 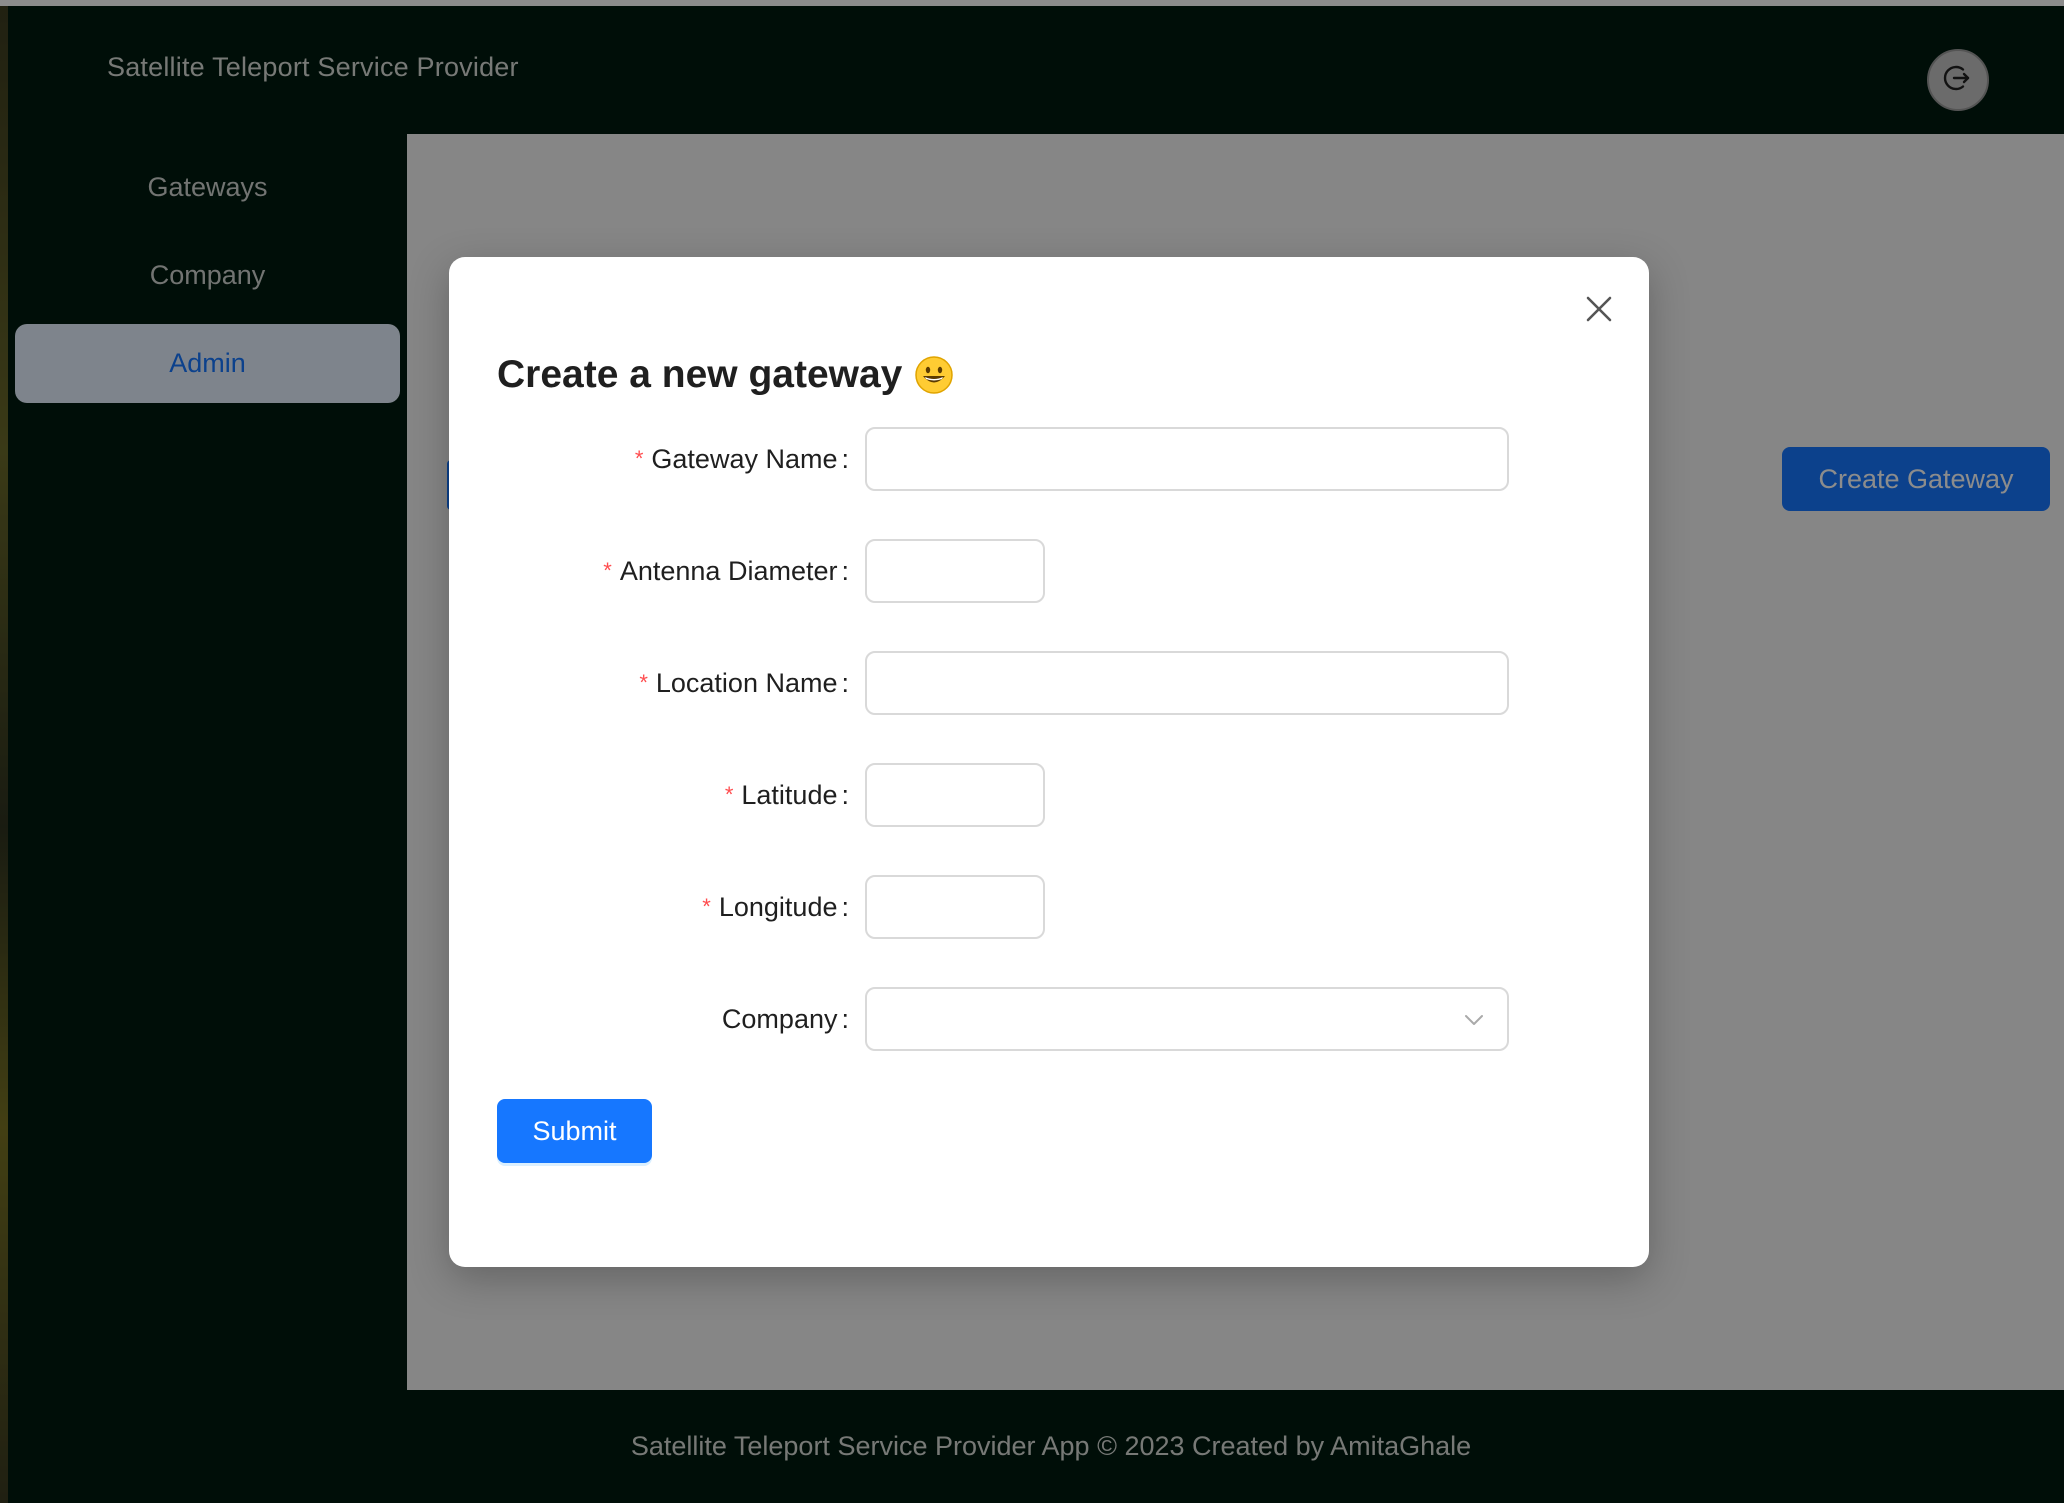 I want to click on longitude-label-text: Longitude, so click(x=778, y=906).